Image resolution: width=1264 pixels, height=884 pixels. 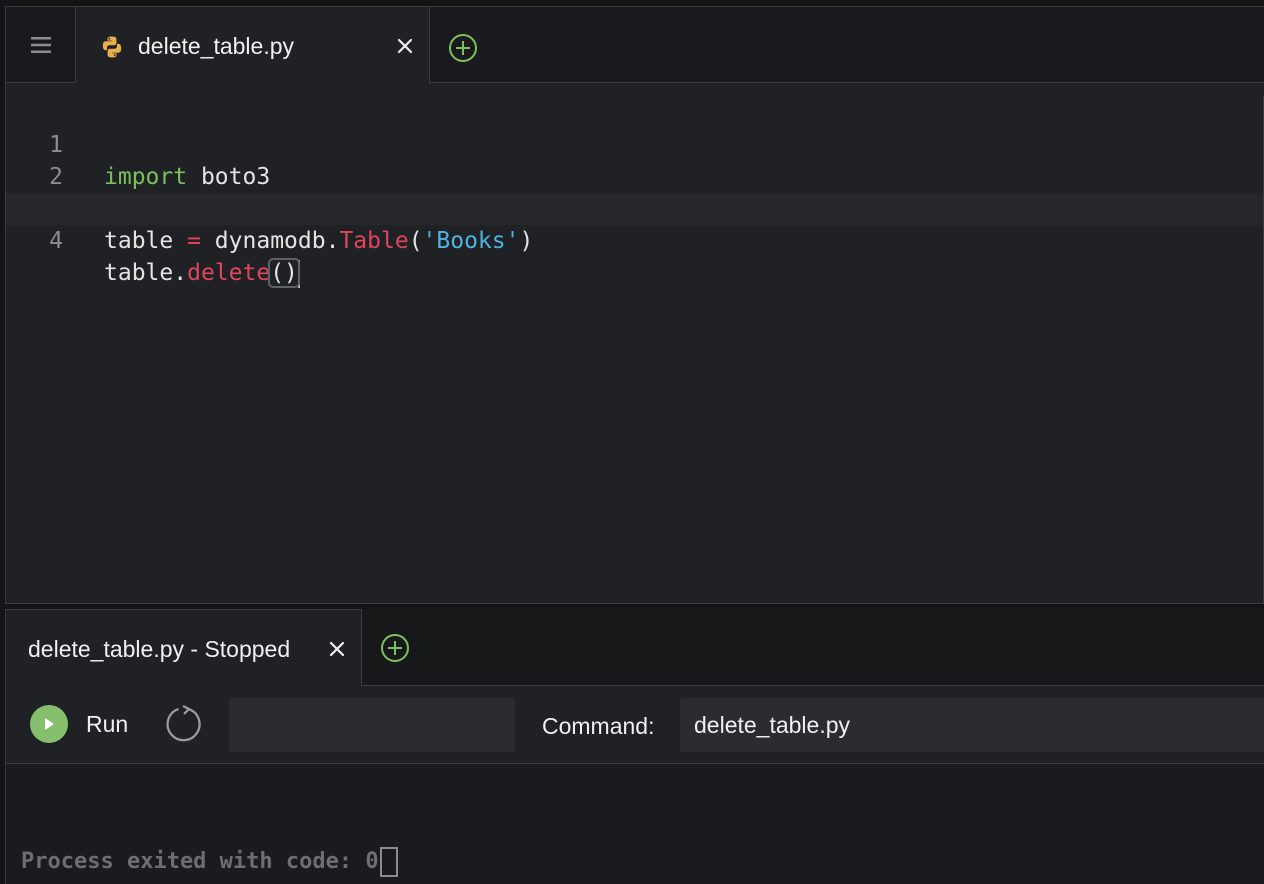 What do you see at coordinates (79, 724) in the screenshot?
I see `run-button: Run` at bounding box center [79, 724].